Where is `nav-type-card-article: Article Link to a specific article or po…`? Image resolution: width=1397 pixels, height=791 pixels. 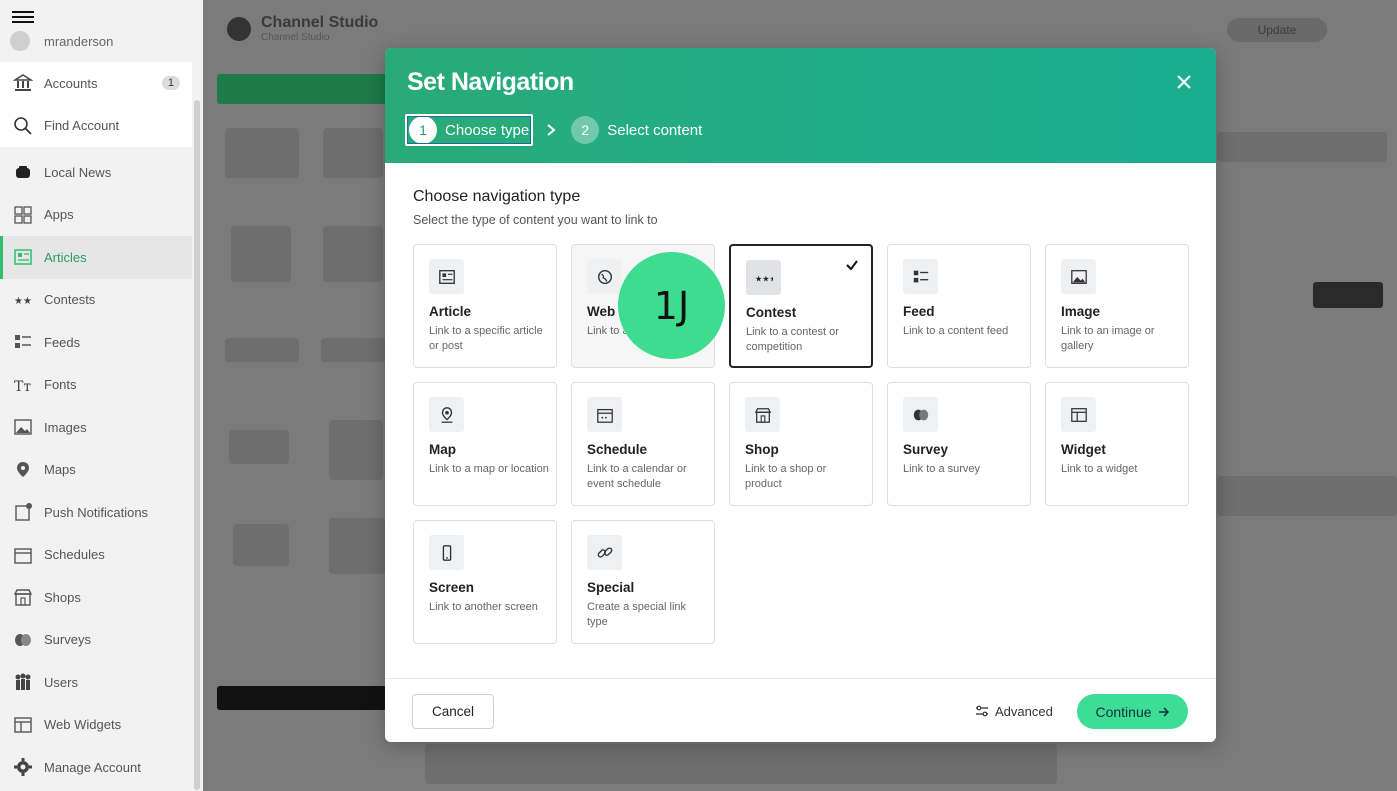 nav-type-card-article: Article Link to a specific article or po… is located at coordinates (485, 306).